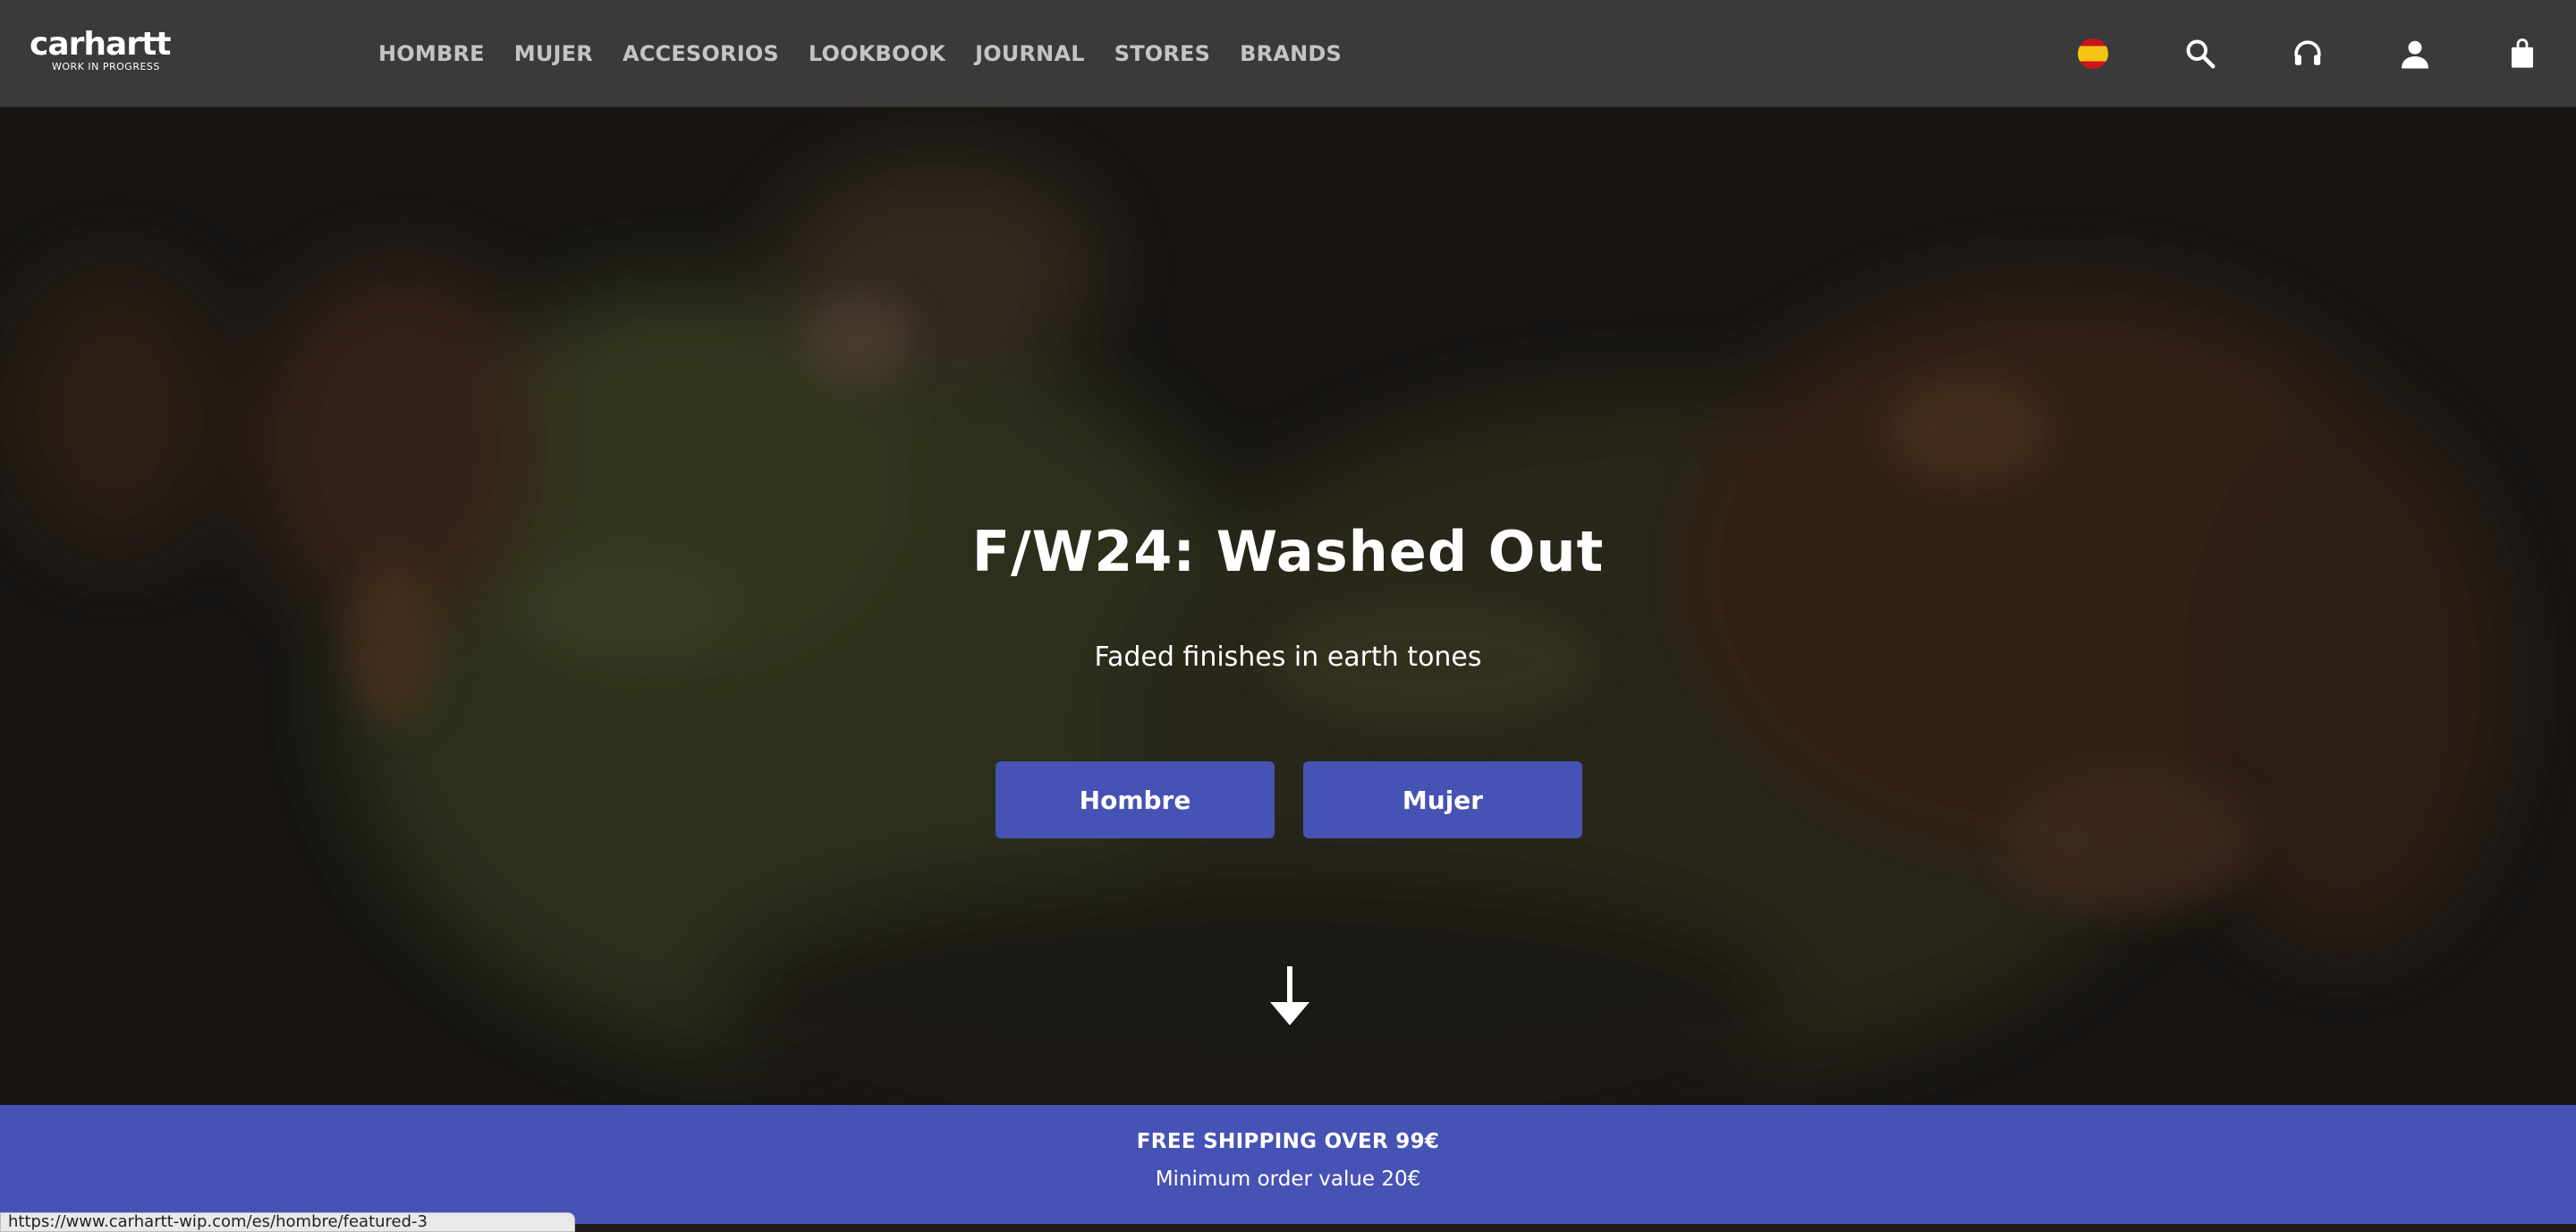 The image size is (2576, 1232). I want to click on free-shipping-text: FREE SHIPPING OVER 99€, so click(1288, 1141).